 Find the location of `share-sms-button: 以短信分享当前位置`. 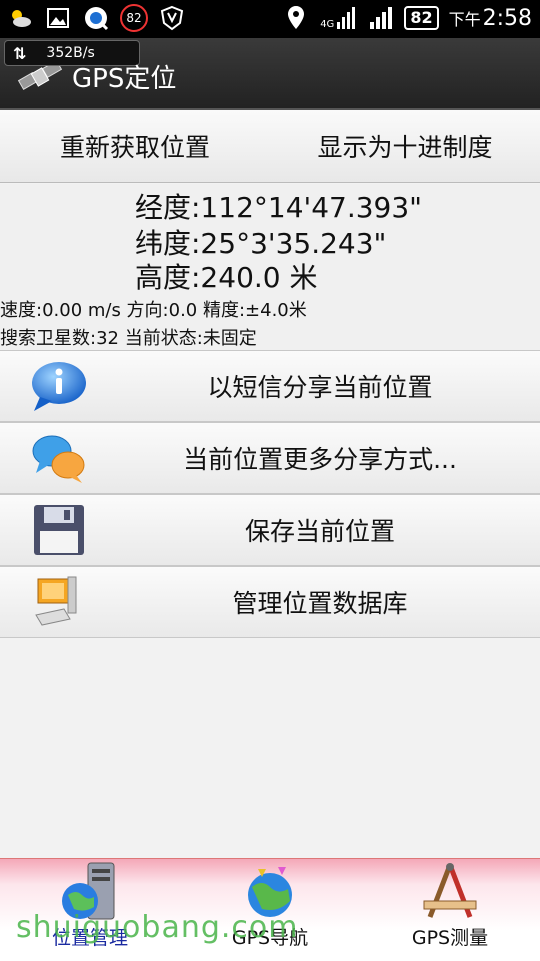

share-sms-button: 以短信分享当前位置 is located at coordinates (270, 386).